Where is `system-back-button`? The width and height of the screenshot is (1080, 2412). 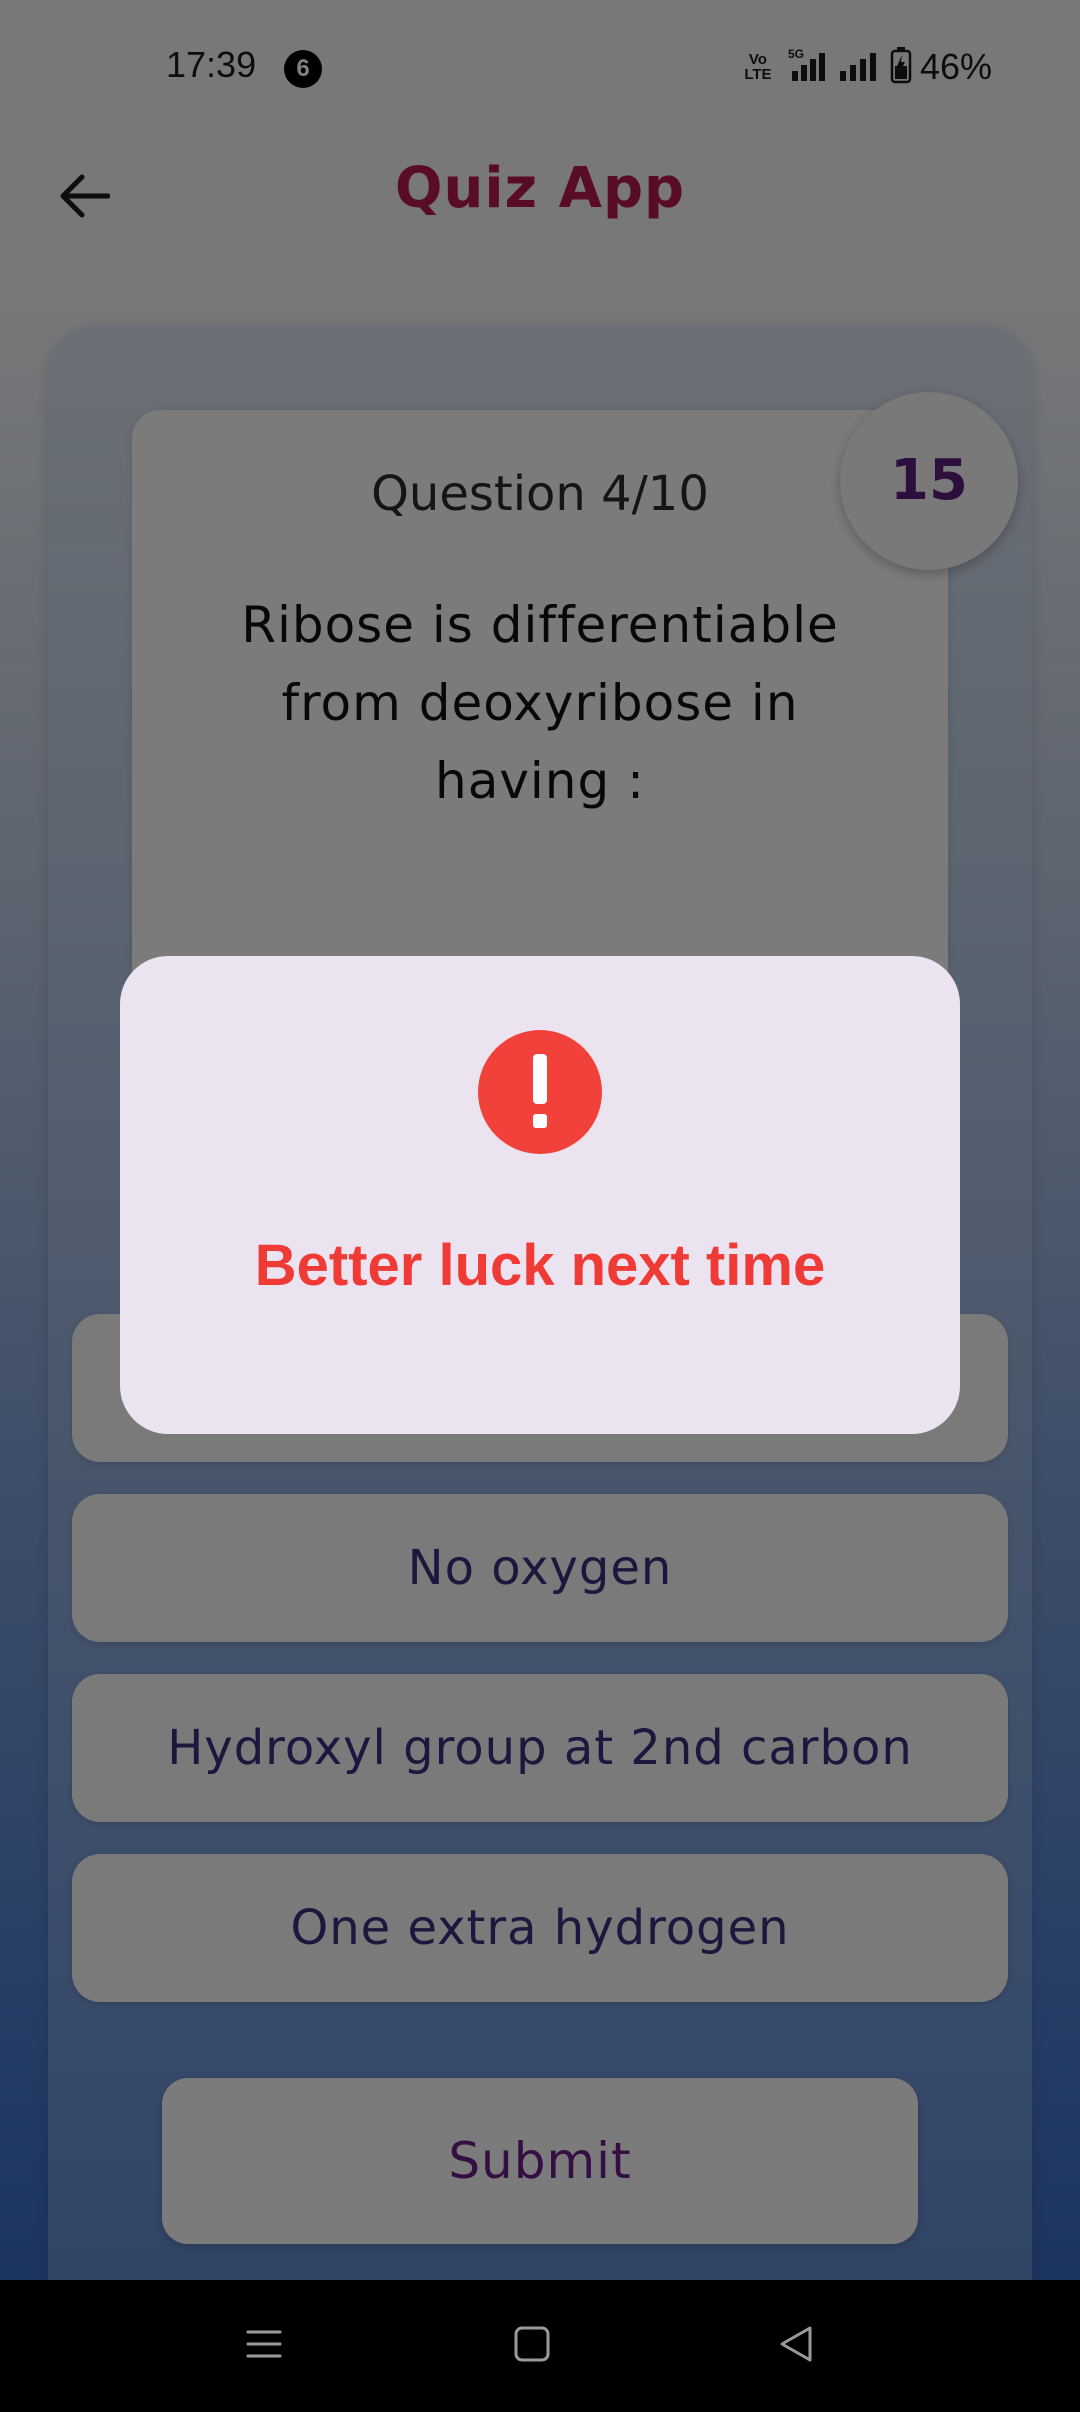
system-back-button is located at coordinates (796, 2346).